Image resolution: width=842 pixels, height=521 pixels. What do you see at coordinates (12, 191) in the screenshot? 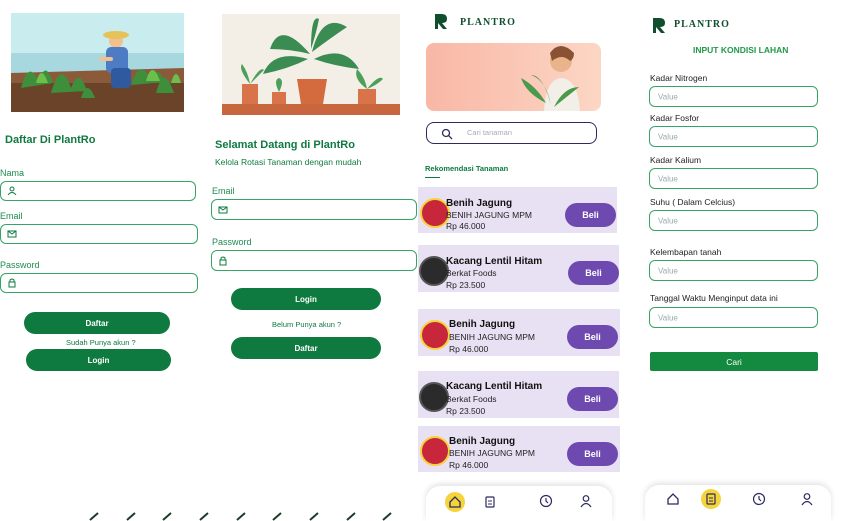
I see `user-icon` at bounding box center [12, 191].